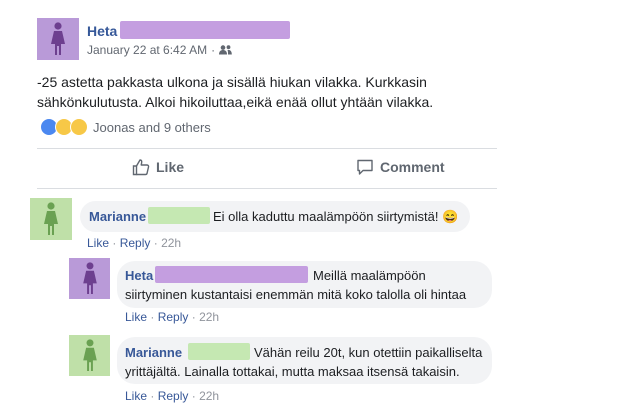  I want to click on comment-author: Marianne, so click(117, 216).